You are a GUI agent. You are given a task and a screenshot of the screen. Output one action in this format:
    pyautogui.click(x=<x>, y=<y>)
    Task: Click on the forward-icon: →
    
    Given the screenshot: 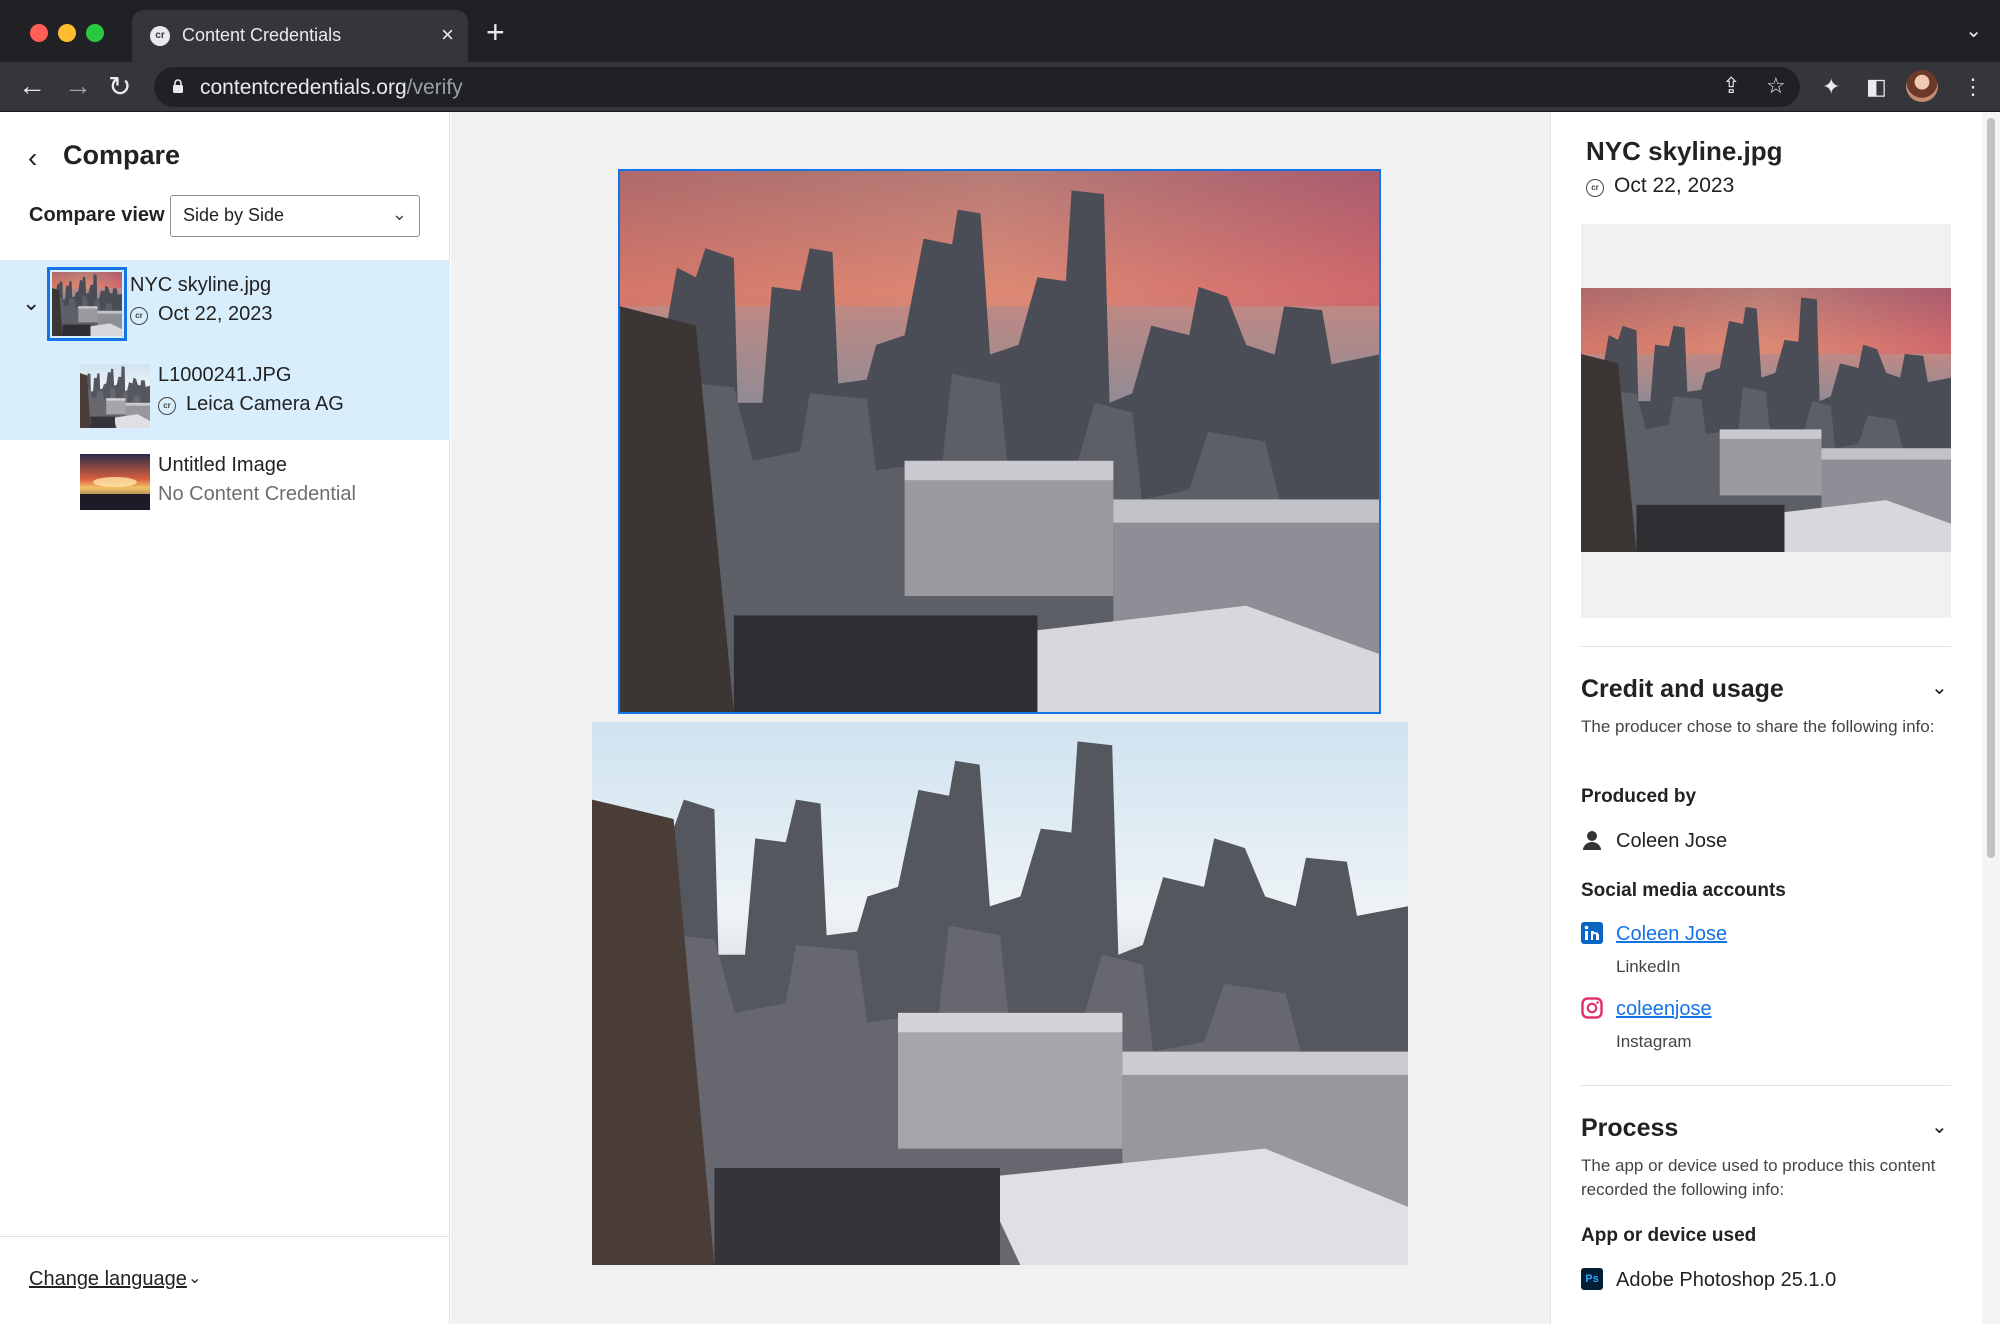 What is the action you would take?
    pyautogui.click(x=78, y=86)
    